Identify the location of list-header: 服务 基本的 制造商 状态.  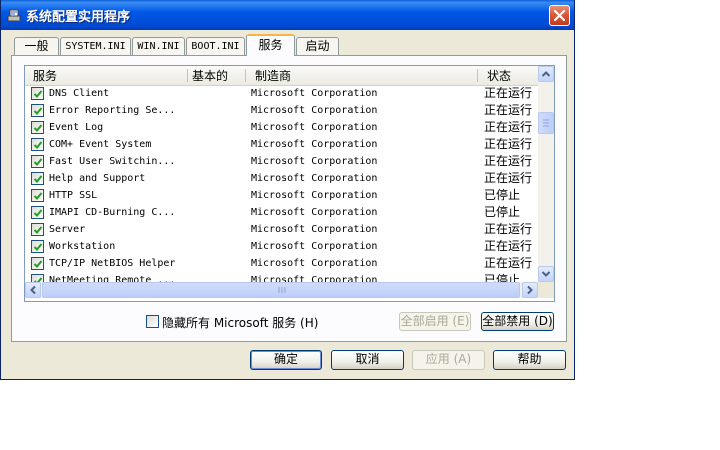
(281, 76).